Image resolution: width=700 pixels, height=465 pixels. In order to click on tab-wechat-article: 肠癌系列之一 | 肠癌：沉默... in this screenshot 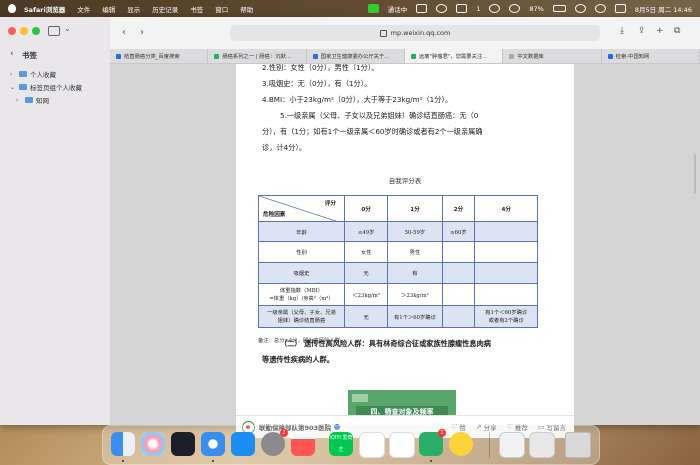, I will do `click(257, 56)`.